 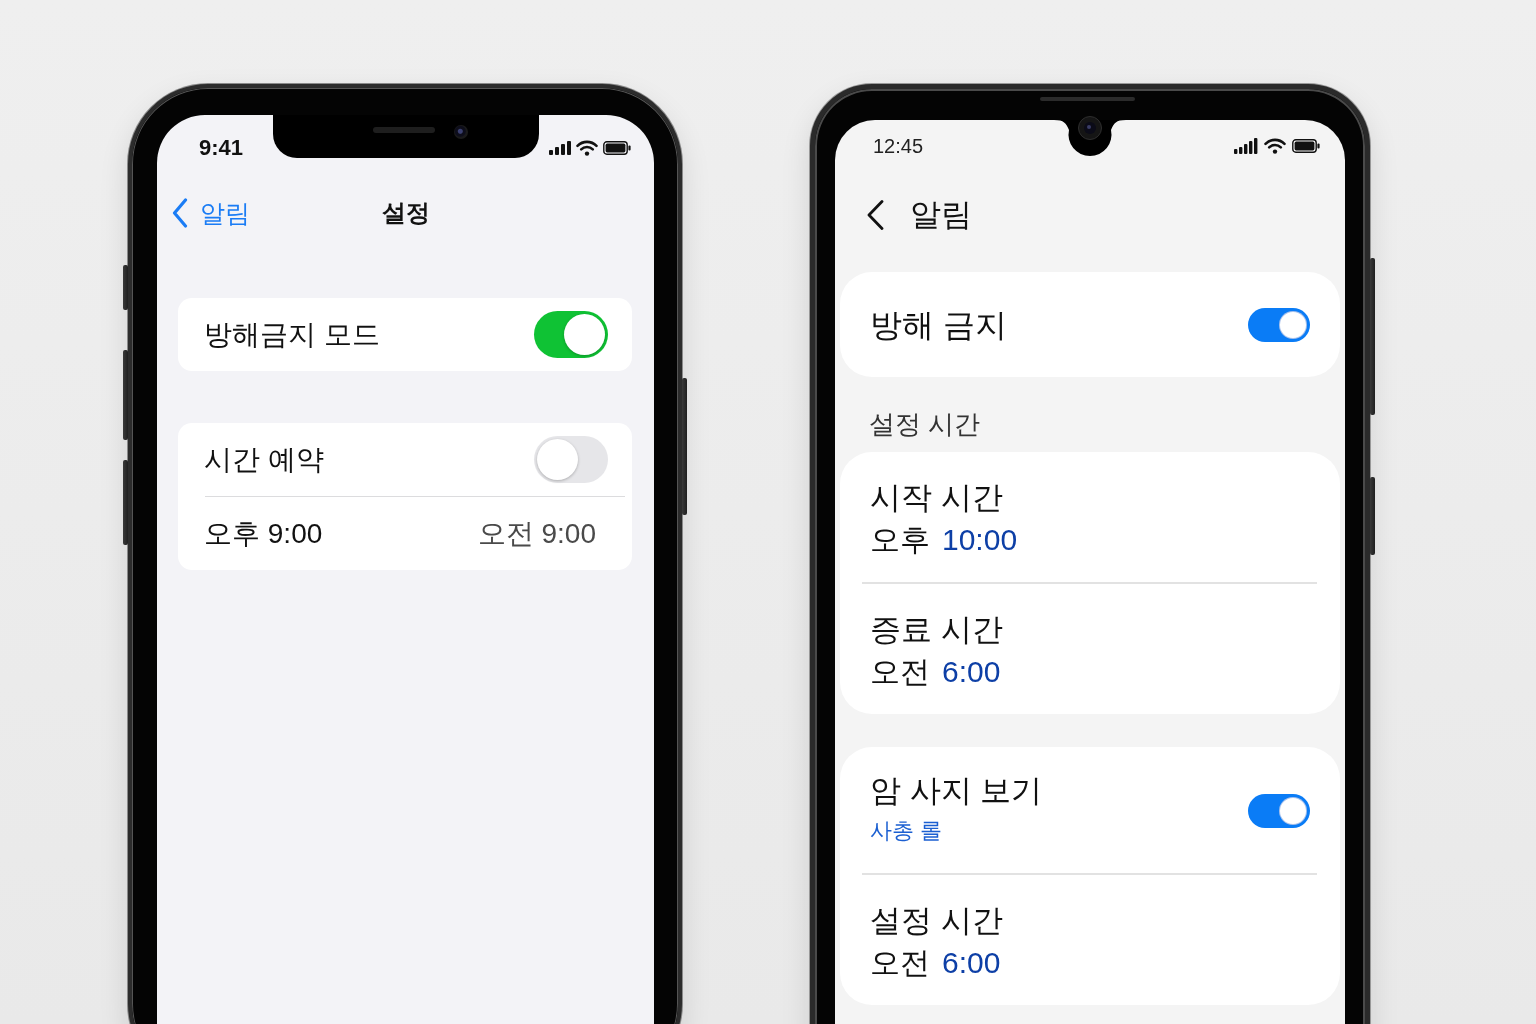 What do you see at coordinates (292, 334) in the screenshot?
I see `setting-label: 방해금지 모드` at bounding box center [292, 334].